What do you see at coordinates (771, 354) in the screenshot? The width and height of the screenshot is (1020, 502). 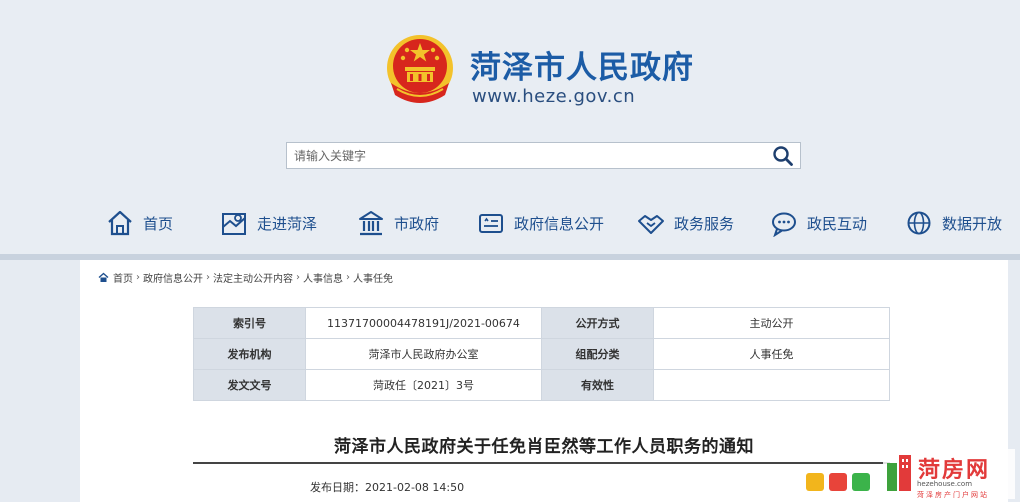 I see `meta-value-category: 人事任免` at bounding box center [771, 354].